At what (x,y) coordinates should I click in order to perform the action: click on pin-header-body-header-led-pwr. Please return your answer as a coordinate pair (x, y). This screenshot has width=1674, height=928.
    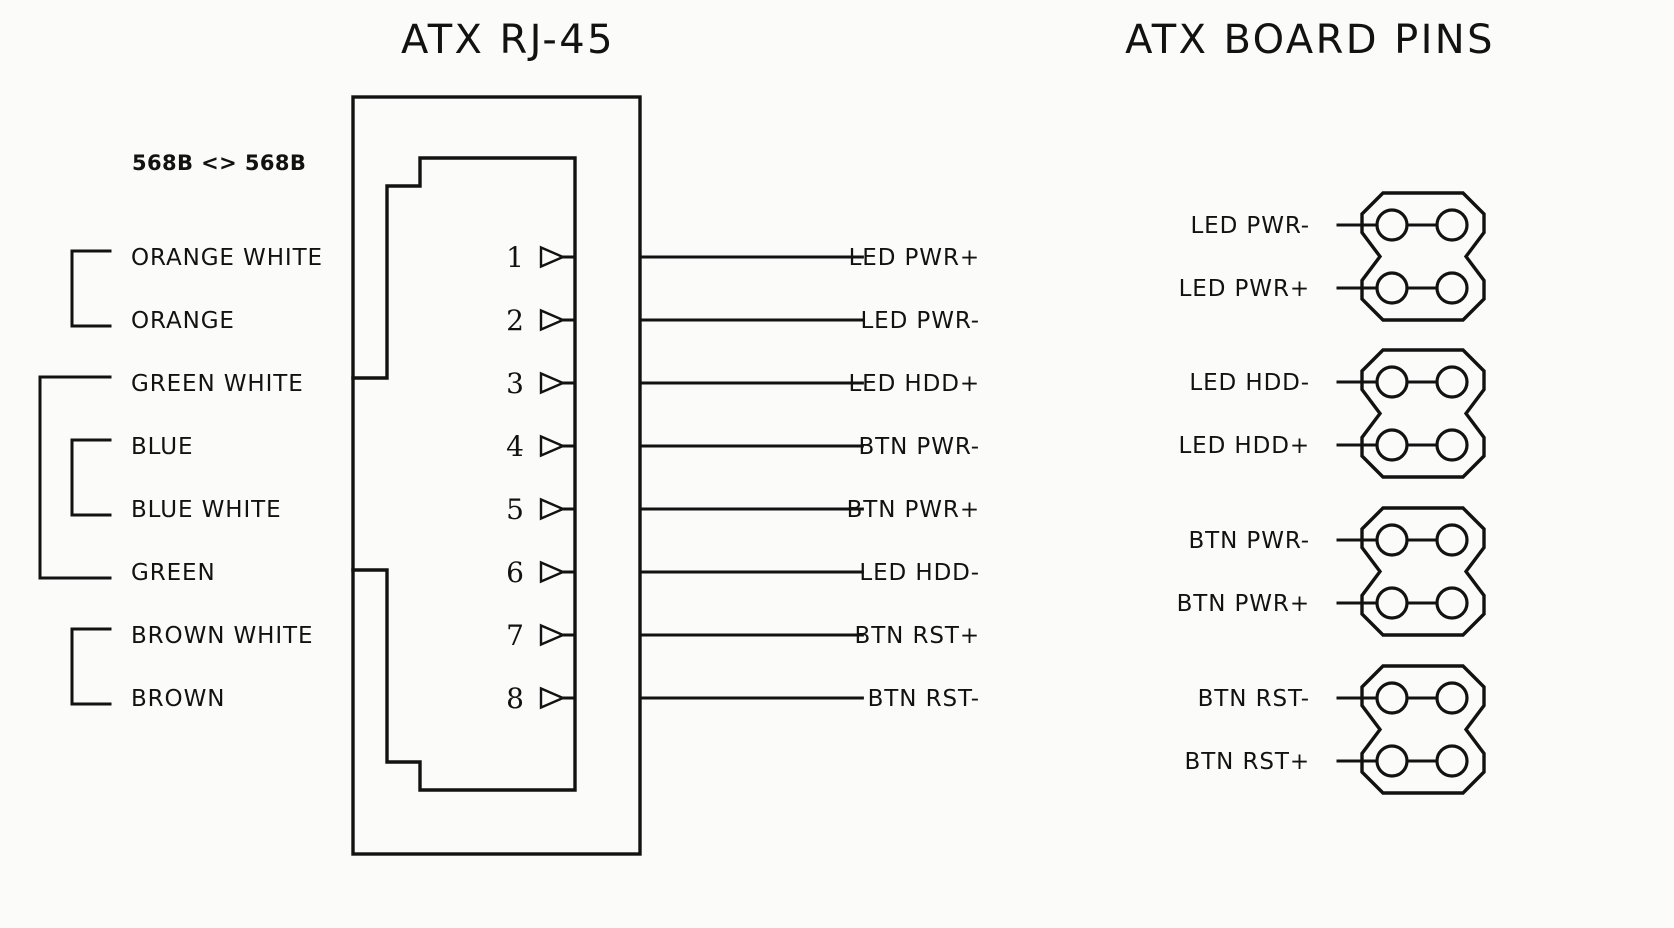
    Looking at the image, I should click on (1423, 256).